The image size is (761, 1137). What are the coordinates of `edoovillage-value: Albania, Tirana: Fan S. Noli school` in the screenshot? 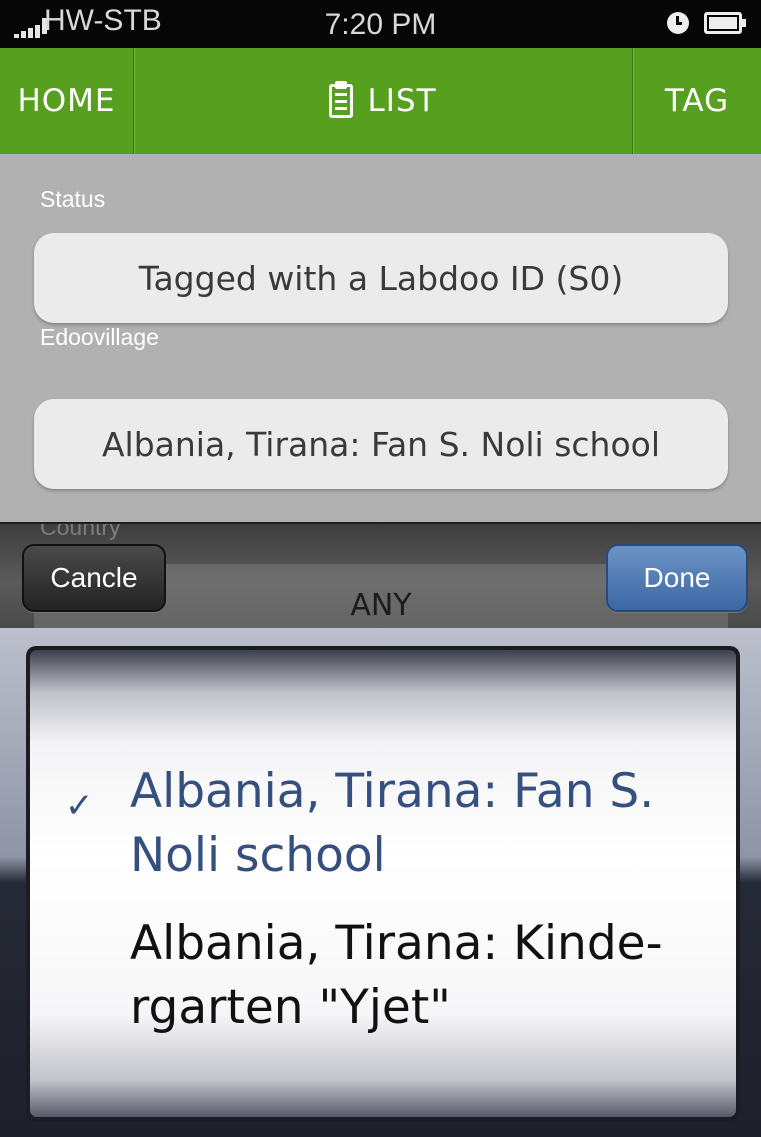 It's located at (381, 444).